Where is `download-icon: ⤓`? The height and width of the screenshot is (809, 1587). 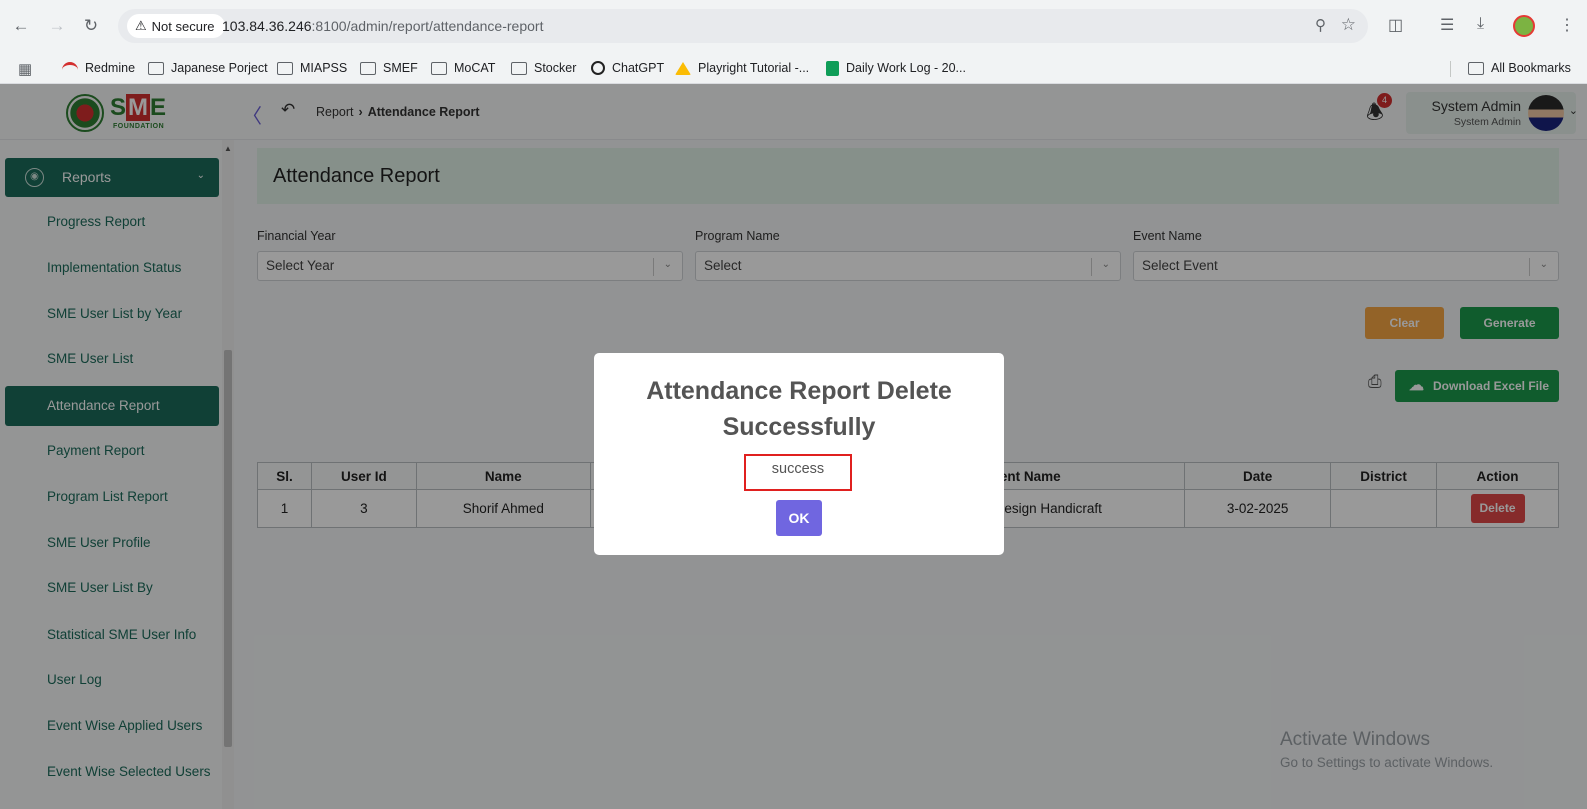 download-icon: ⤓ is located at coordinates (1480, 24).